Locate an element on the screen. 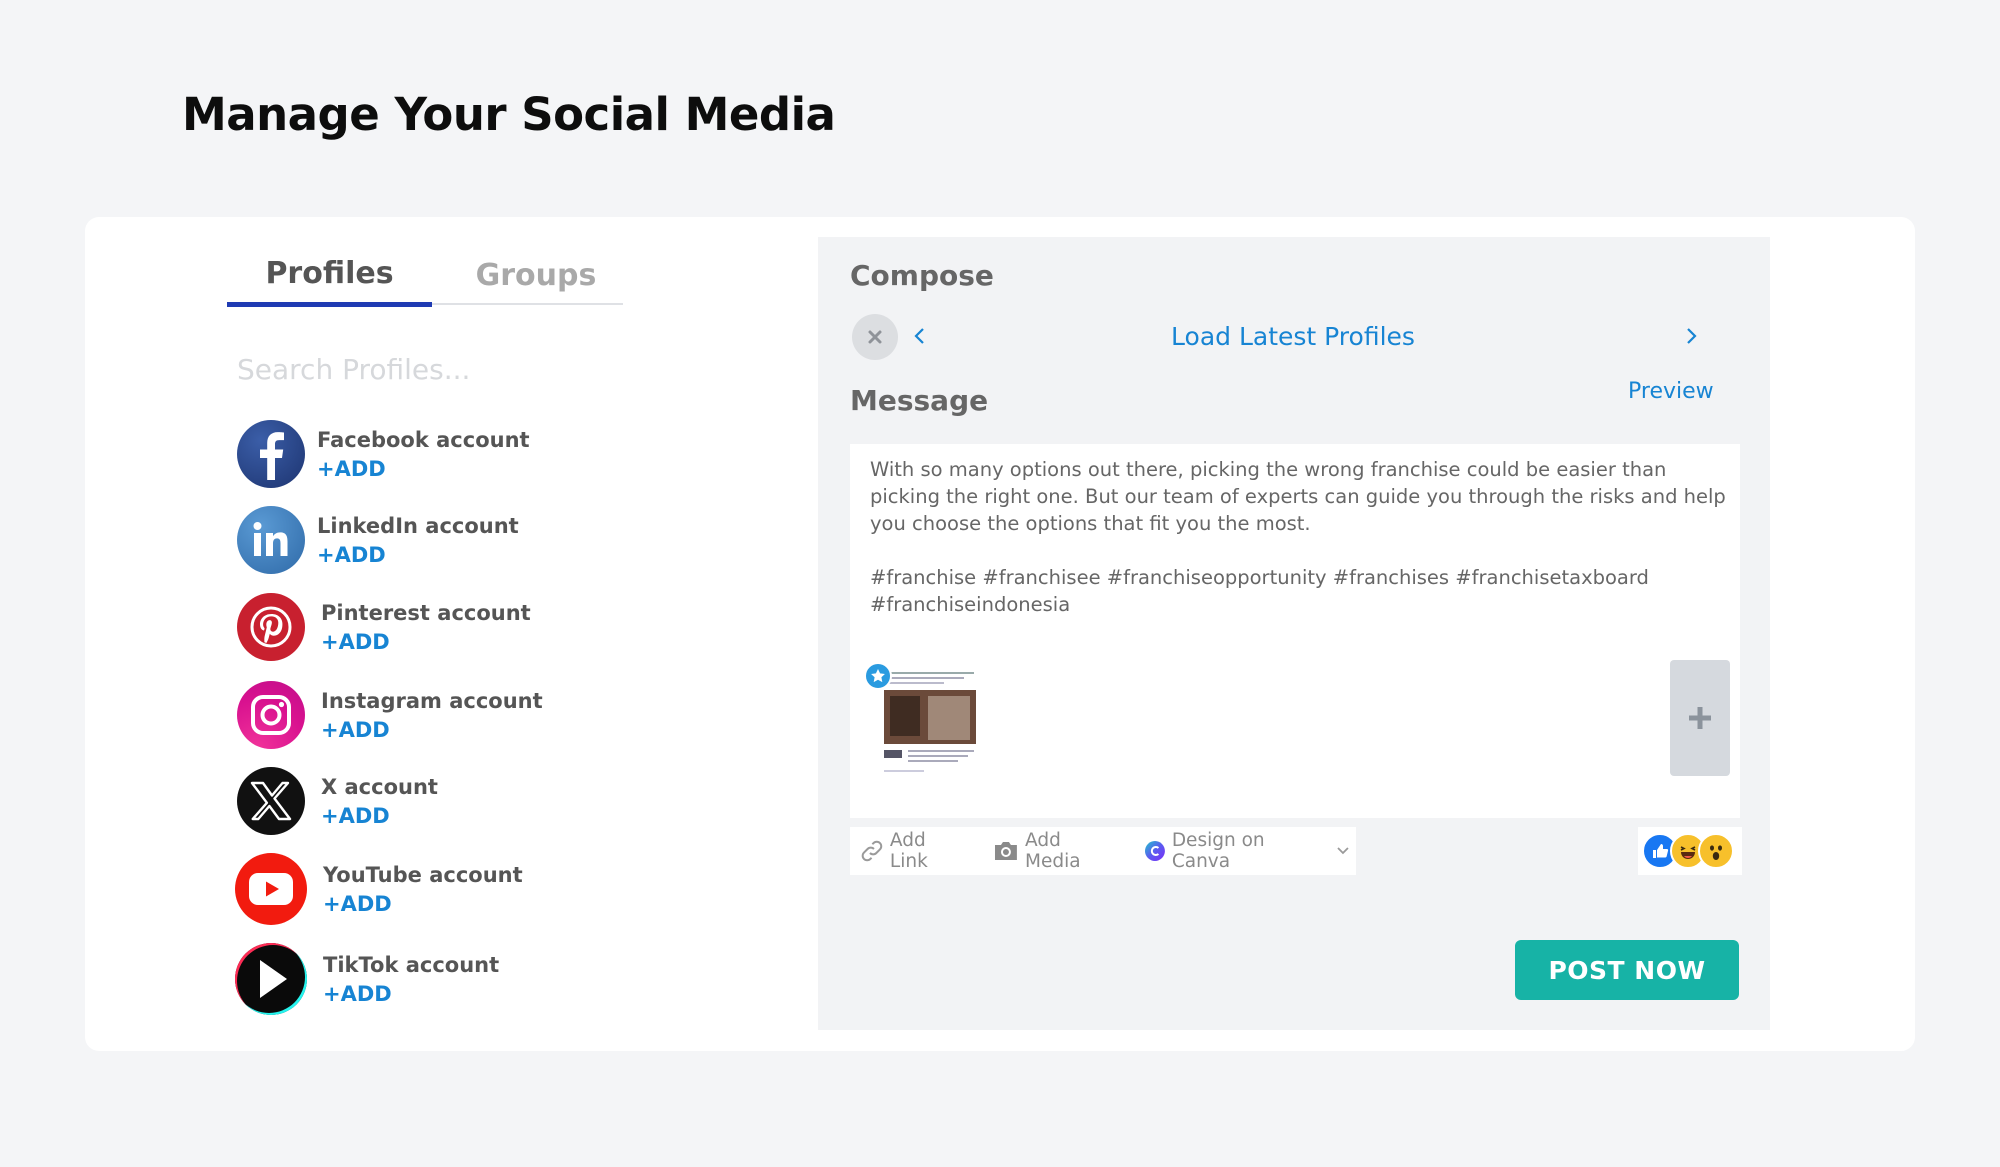 The width and height of the screenshot is (2000, 1167). add-x-button: +ADD is located at coordinates (379, 816).